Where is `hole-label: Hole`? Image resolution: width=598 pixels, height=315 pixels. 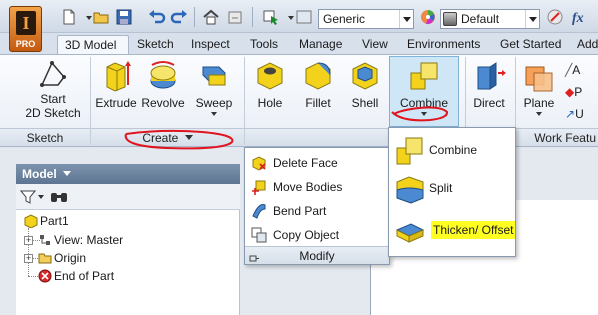
hole-label: Hole is located at coordinates (270, 103).